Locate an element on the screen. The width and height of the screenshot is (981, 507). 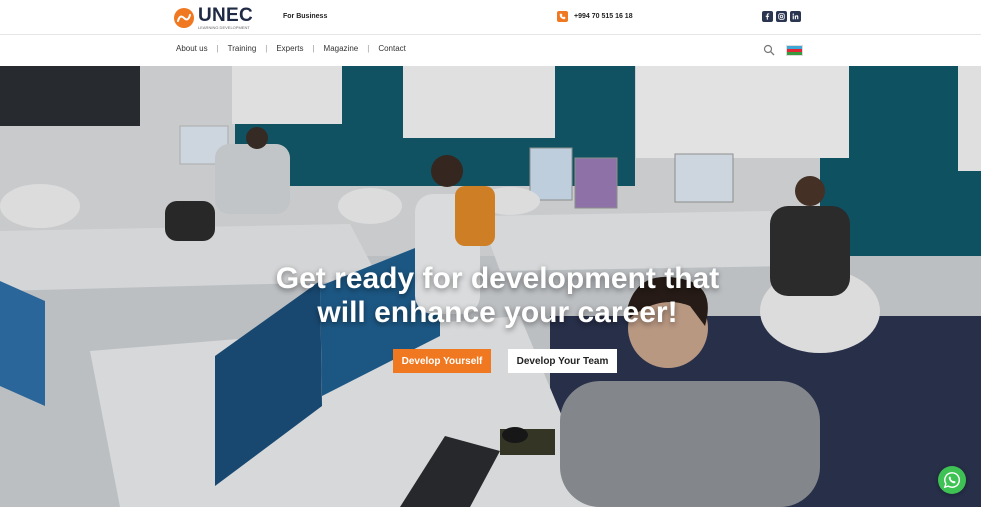
nav-training: Training is located at coordinates (242, 48).